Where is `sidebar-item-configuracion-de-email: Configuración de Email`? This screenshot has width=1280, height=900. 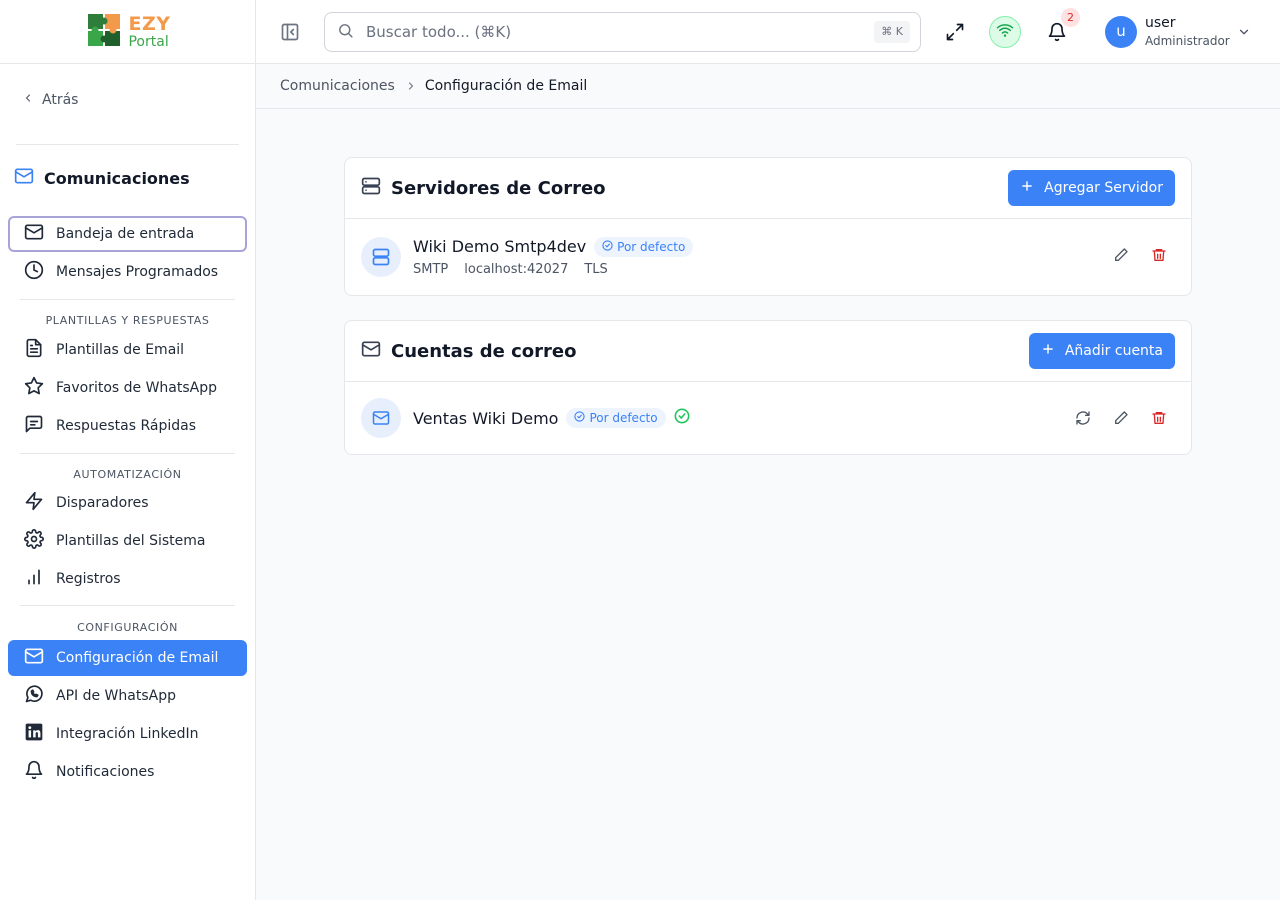 sidebar-item-configuracion-de-email: Configuración de Email is located at coordinates (127, 658).